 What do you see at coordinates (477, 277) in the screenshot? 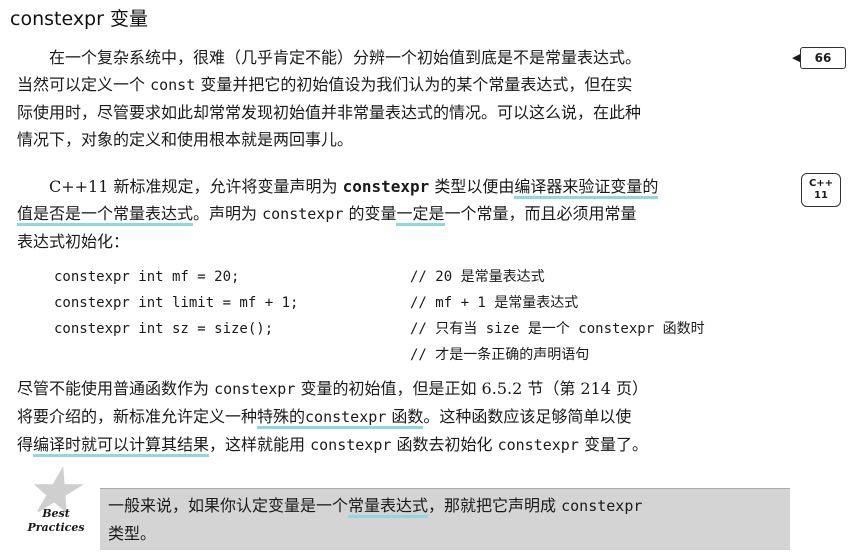
I see `code-comment: // 20 是常量表达式` at bounding box center [477, 277].